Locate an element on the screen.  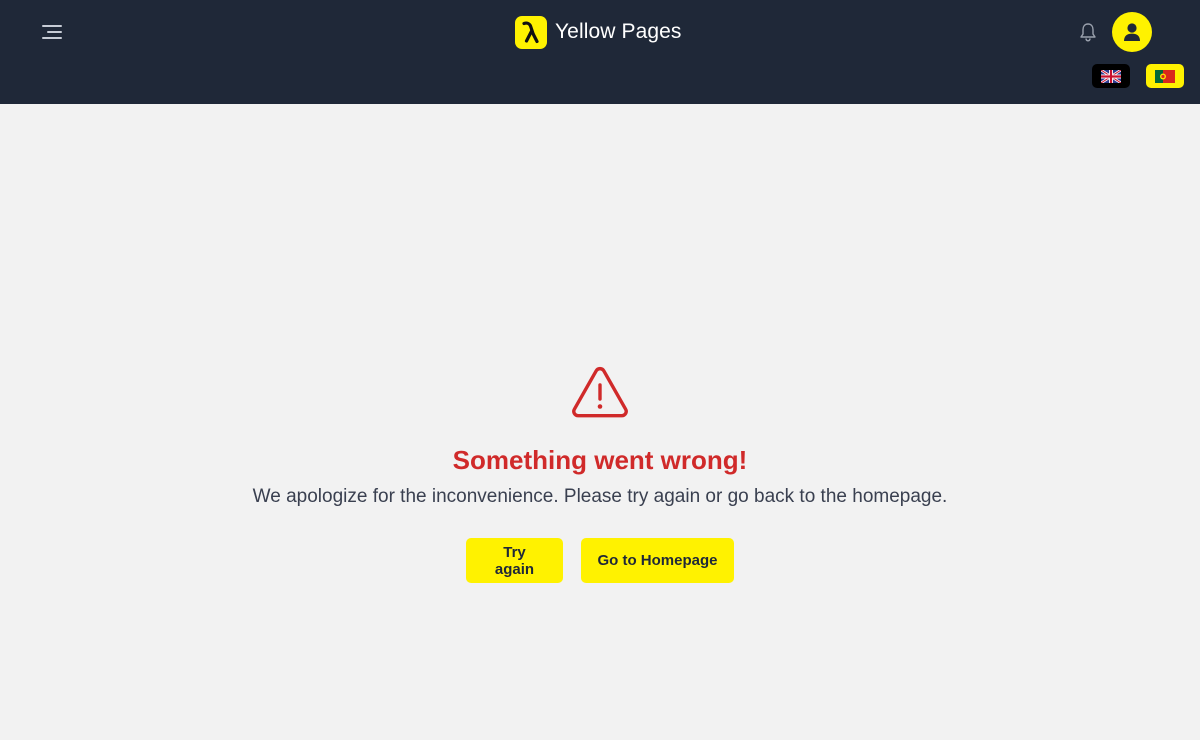
bell-icon is located at coordinates (1088, 32).